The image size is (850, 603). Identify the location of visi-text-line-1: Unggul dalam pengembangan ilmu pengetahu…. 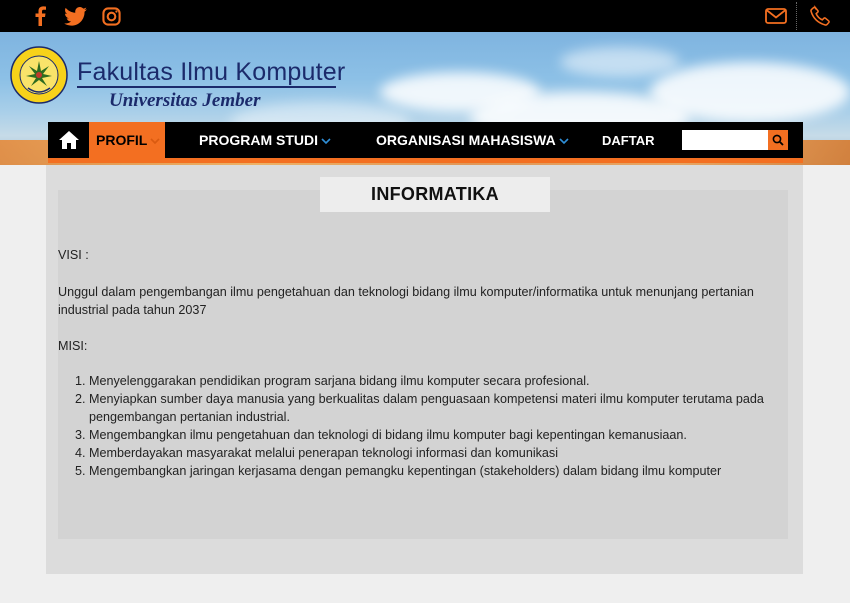
(406, 292).